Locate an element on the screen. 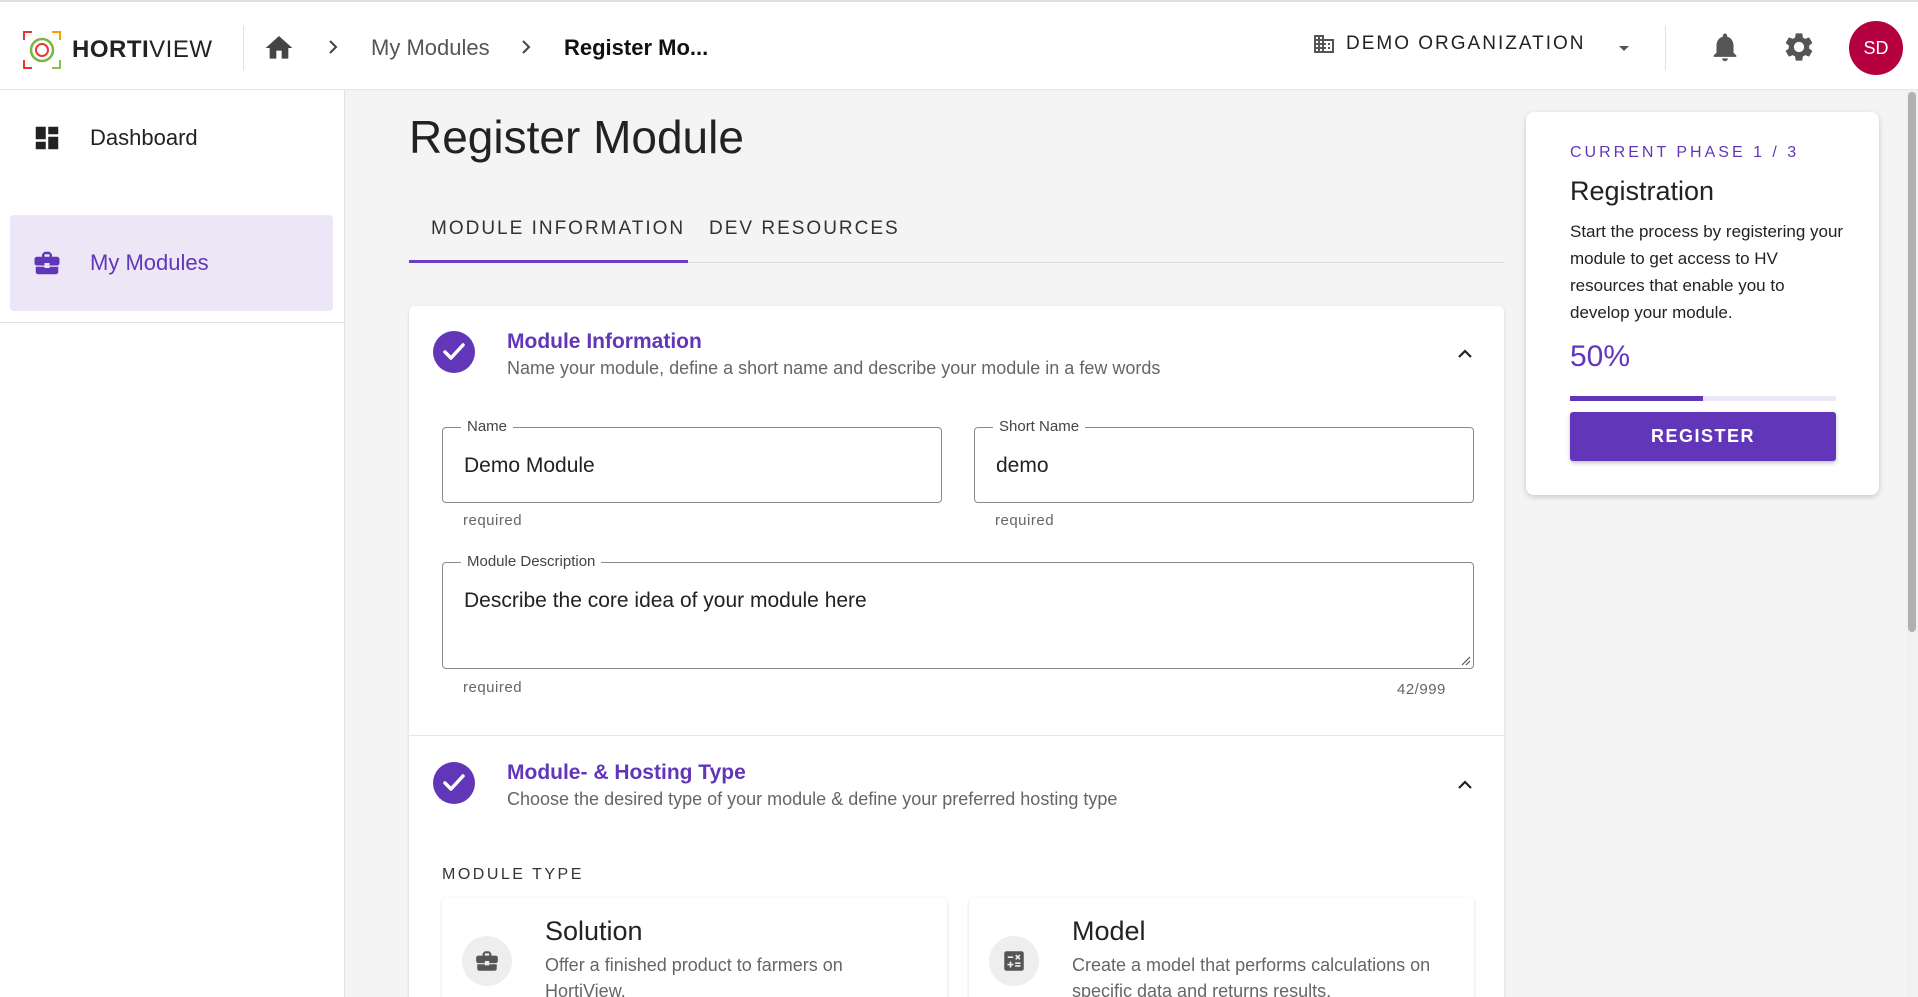 This screenshot has height=997, width=1918. building-icon is located at coordinates (1324, 44).